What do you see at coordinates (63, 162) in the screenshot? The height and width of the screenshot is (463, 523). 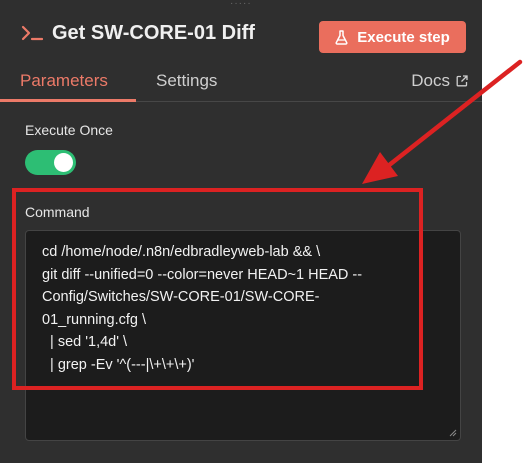 I see `toggle-knob` at bounding box center [63, 162].